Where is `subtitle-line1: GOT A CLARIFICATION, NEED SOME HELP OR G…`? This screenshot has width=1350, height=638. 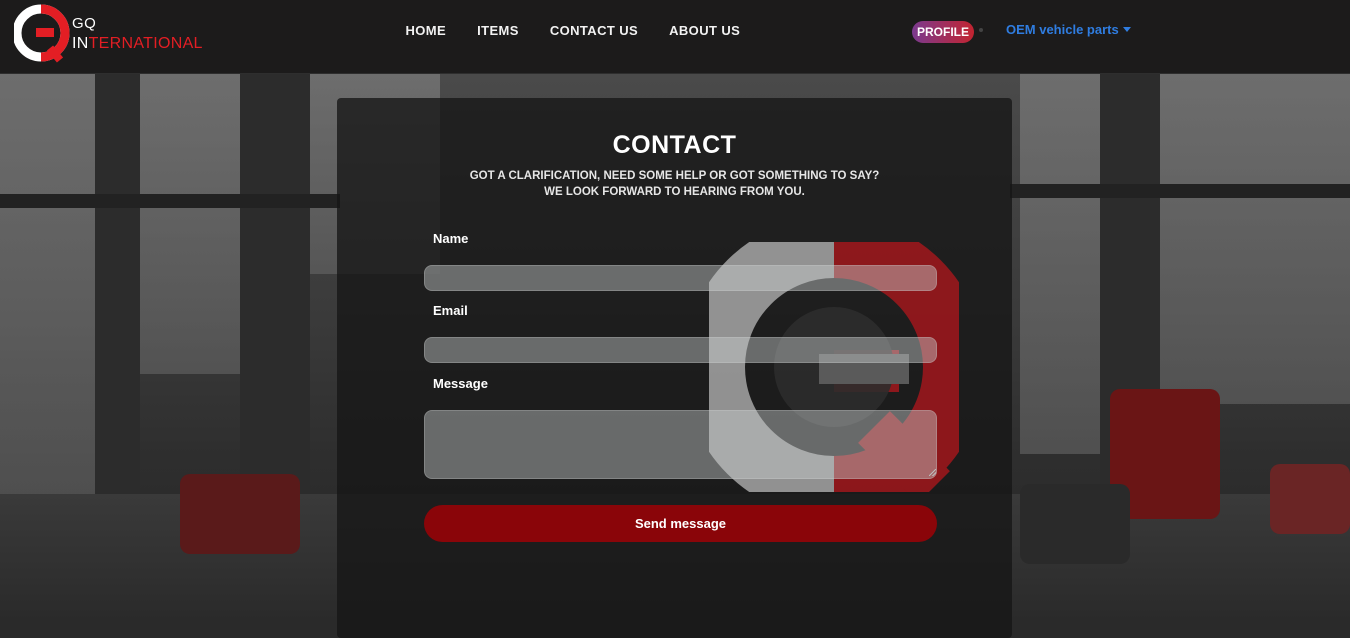
subtitle-line1: GOT A CLARIFICATION, NEED SOME HELP OR G… is located at coordinates (674, 176).